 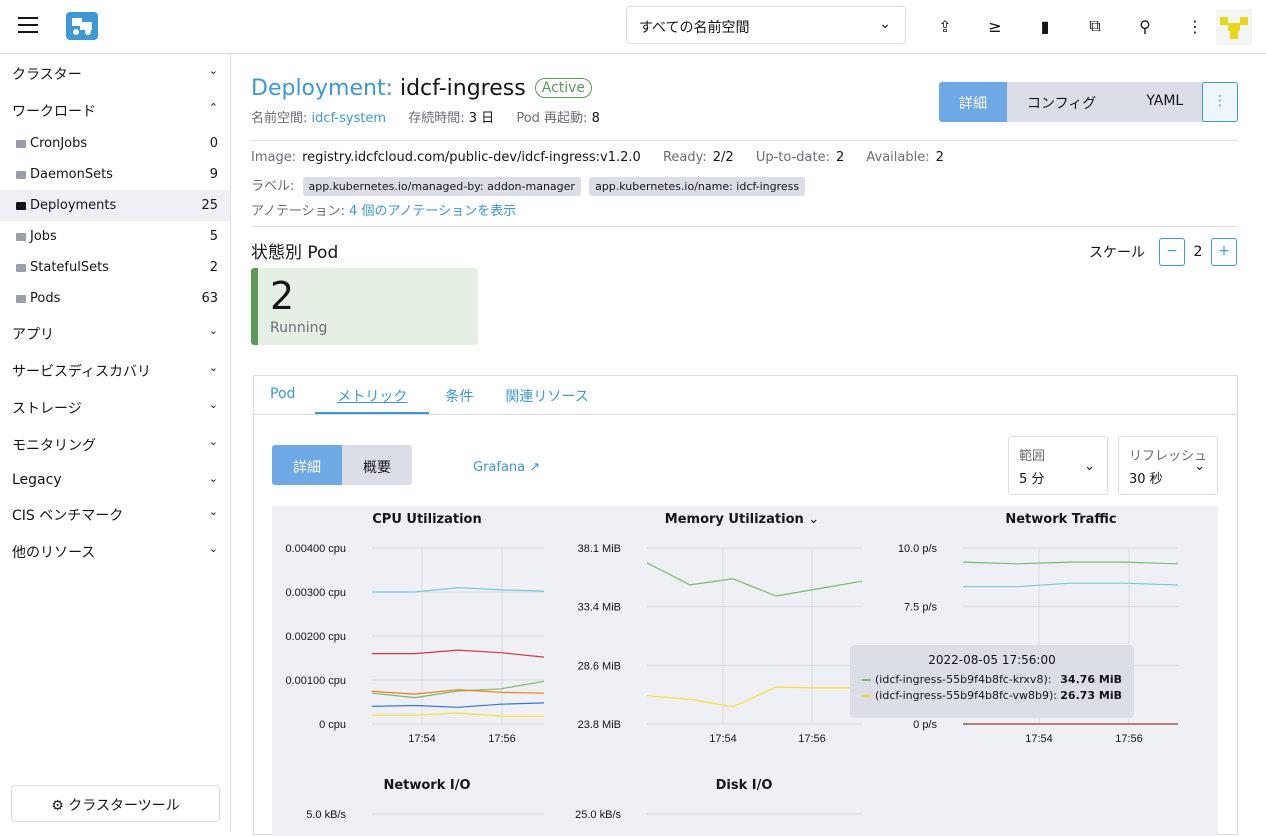 I want to click on series-swatch, so click(x=866, y=695).